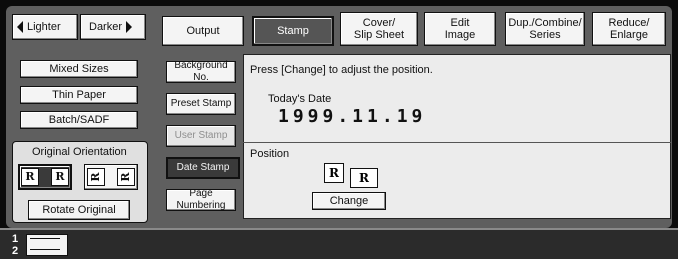 Image resolution: width=678 pixels, height=259 pixels. What do you see at coordinates (339, 244) in the screenshot?
I see `status-bar` at bounding box center [339, 244].